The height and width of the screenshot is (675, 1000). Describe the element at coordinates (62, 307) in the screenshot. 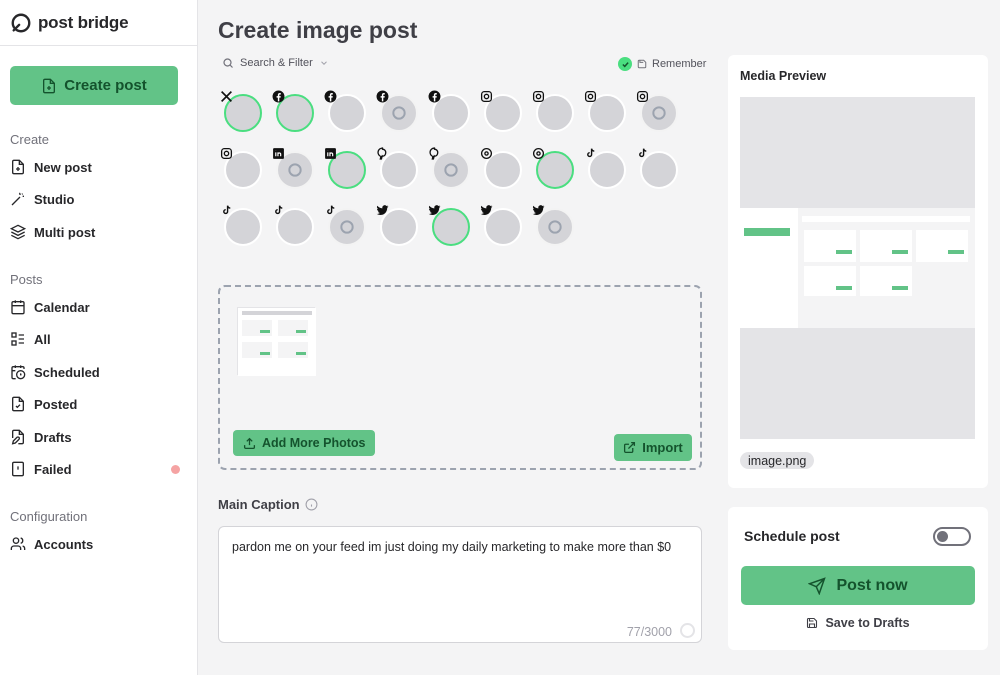

I see `sidebar-item-label: Calendar` at that location.